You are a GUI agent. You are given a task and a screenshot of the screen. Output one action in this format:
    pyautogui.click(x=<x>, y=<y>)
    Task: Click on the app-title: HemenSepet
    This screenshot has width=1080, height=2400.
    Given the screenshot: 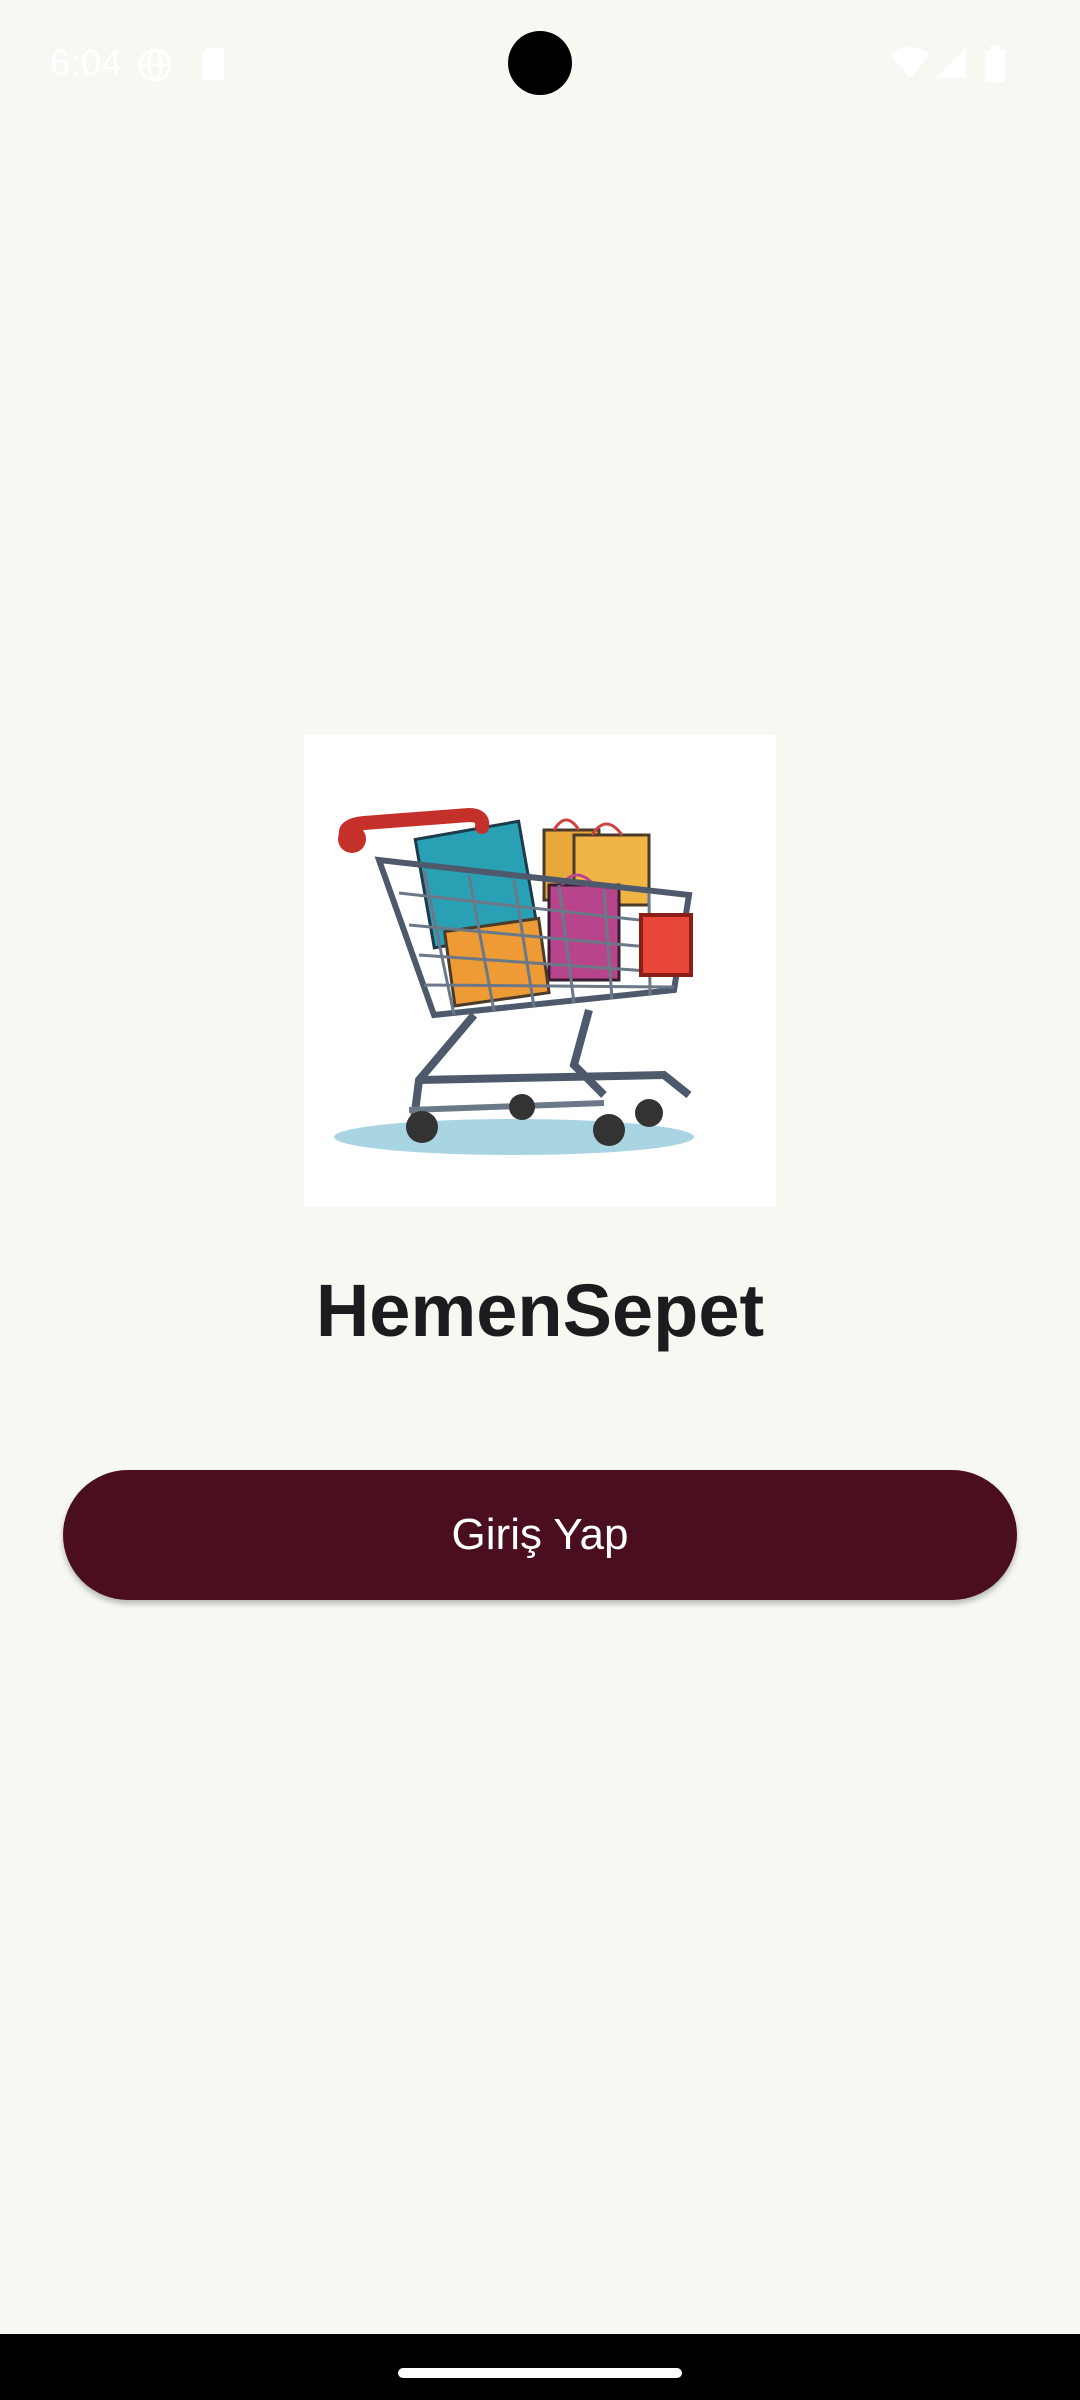 What is the action you would take?
    pyautogui.click(x=540, y=1310)
    